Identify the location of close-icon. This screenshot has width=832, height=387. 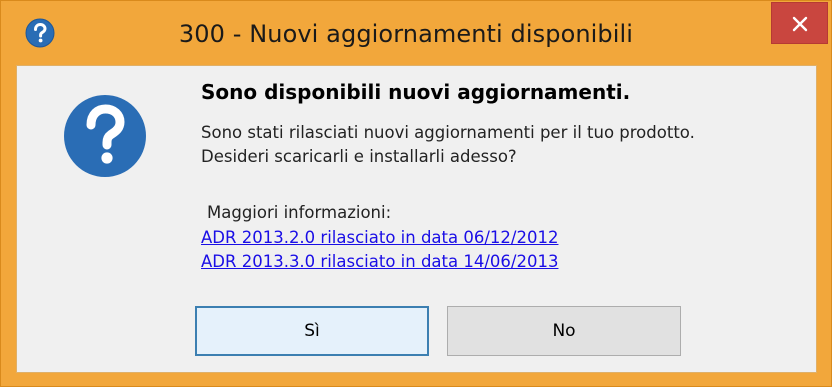
(800, 24).